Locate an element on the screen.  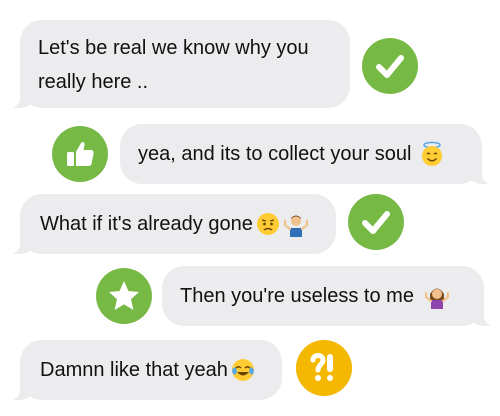
message-bubble-5: Damnn like that yeah is located at coordinates (146, 370).